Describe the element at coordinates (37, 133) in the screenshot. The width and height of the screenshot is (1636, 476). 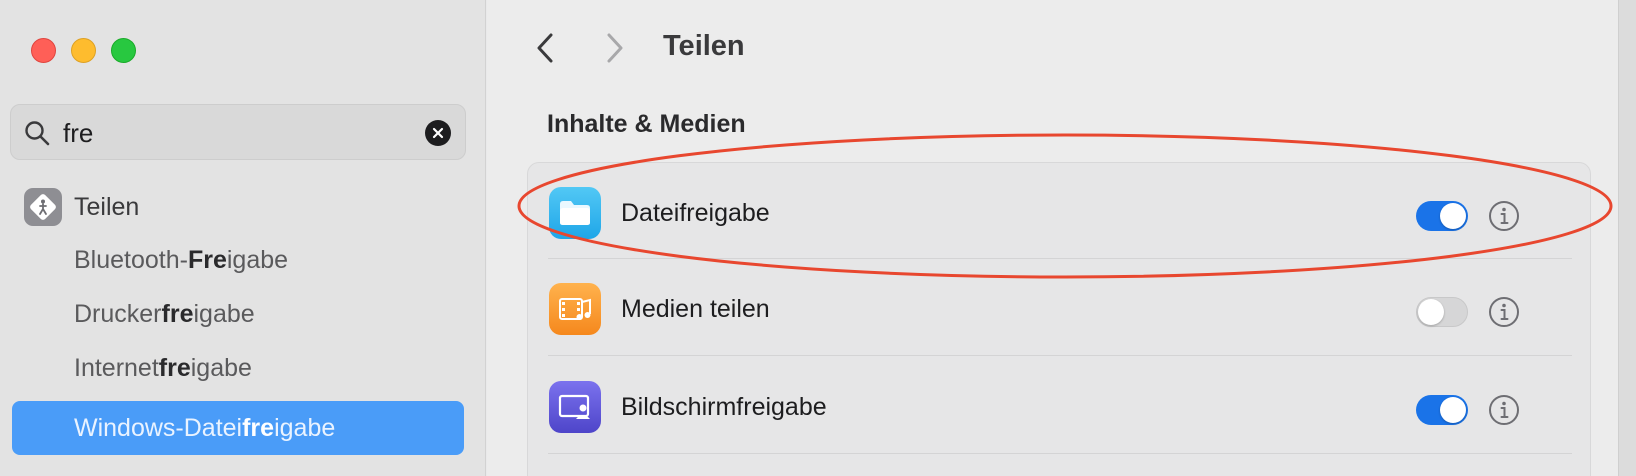
I see `search-icon` at that location.